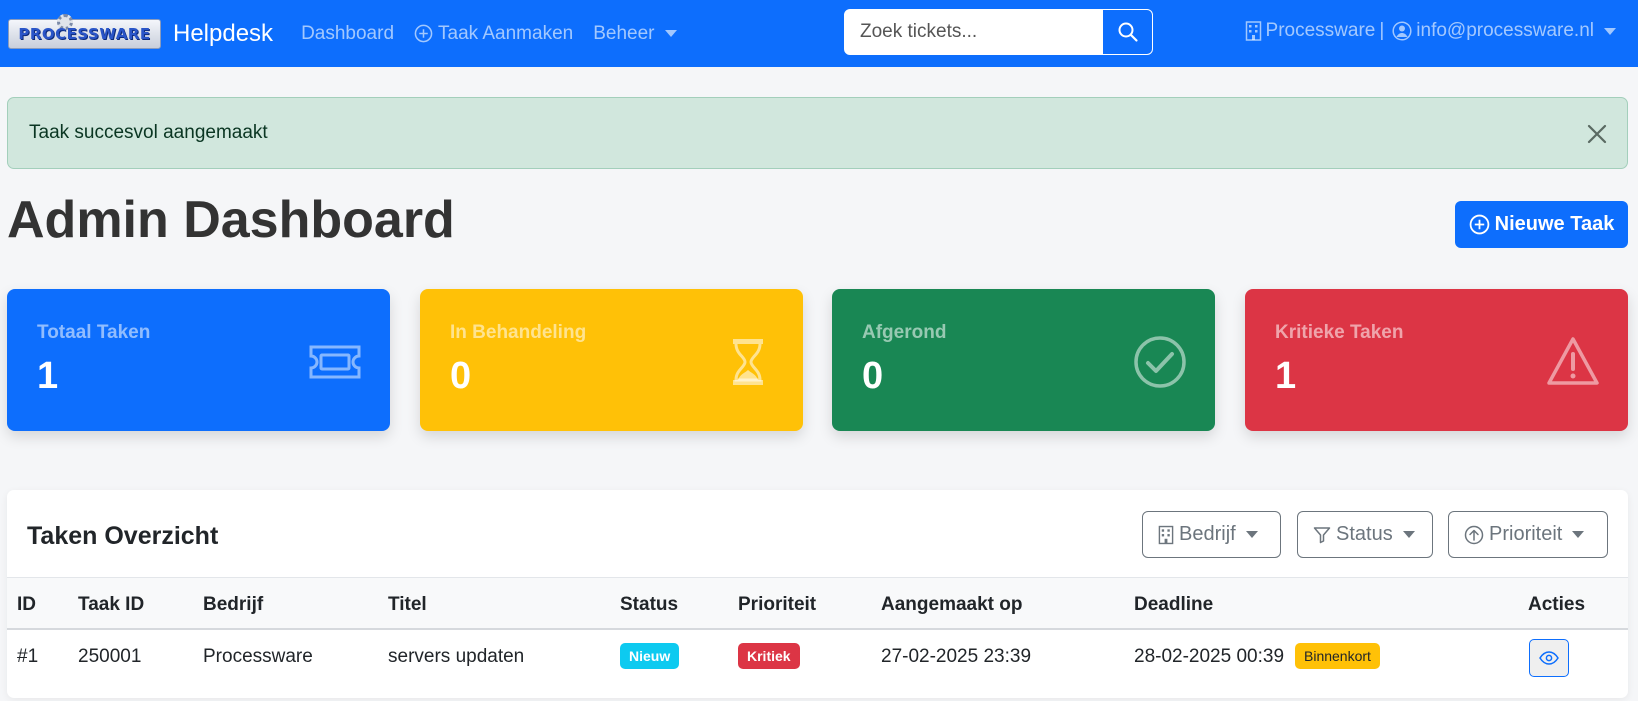 The width and height of the screenshot is (1638, 701). What do you see at coordinates (1573, 361) in the screenshot?
I see `warning-icon` at bounding box center [1573, 361].